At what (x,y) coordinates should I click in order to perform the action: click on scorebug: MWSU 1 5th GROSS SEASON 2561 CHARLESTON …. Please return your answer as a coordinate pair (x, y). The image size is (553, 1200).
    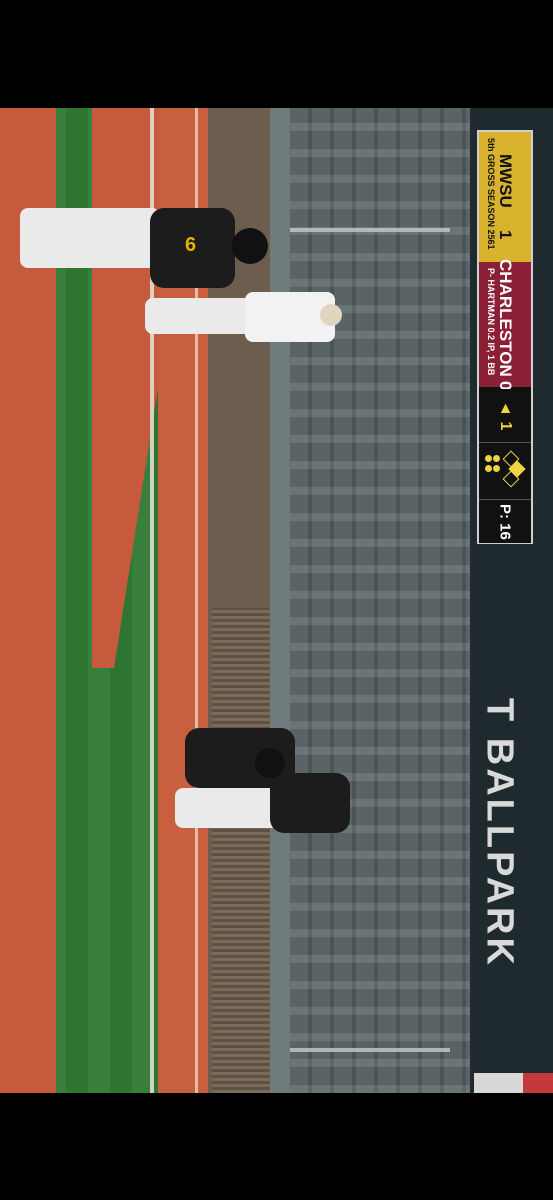
    Looking at the image, I should click on (505, 337).